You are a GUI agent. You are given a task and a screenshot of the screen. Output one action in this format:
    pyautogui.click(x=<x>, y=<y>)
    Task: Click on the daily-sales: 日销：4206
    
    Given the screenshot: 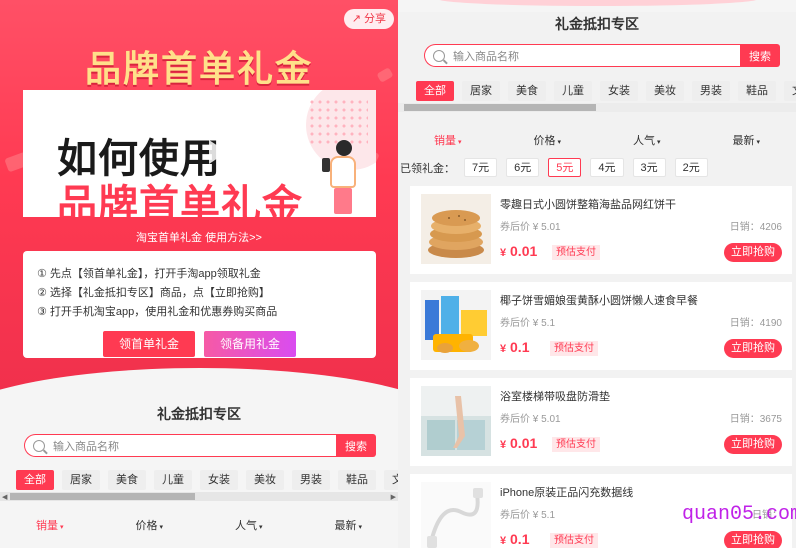 What is the action you would take?
    pyautogui.click(x=755, y=227)
    